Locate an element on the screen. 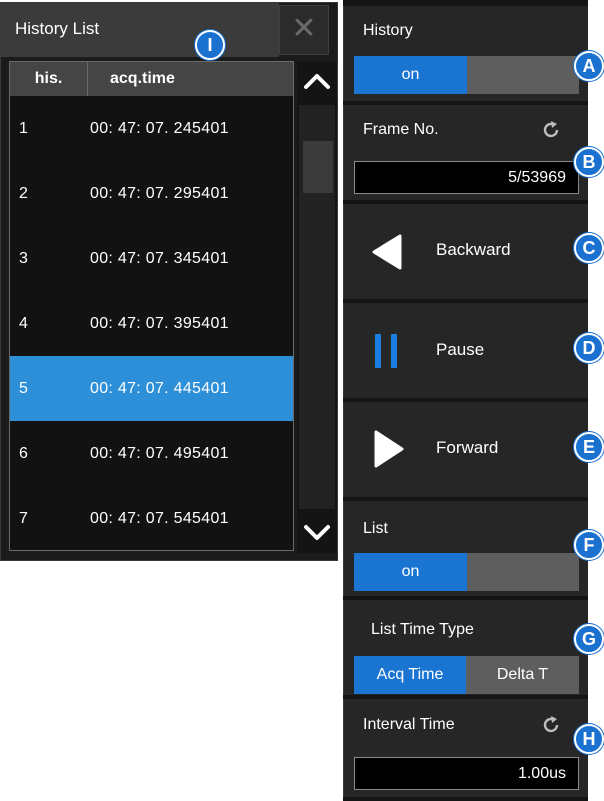  row-index: 4 is located at coordinates (23, 323).